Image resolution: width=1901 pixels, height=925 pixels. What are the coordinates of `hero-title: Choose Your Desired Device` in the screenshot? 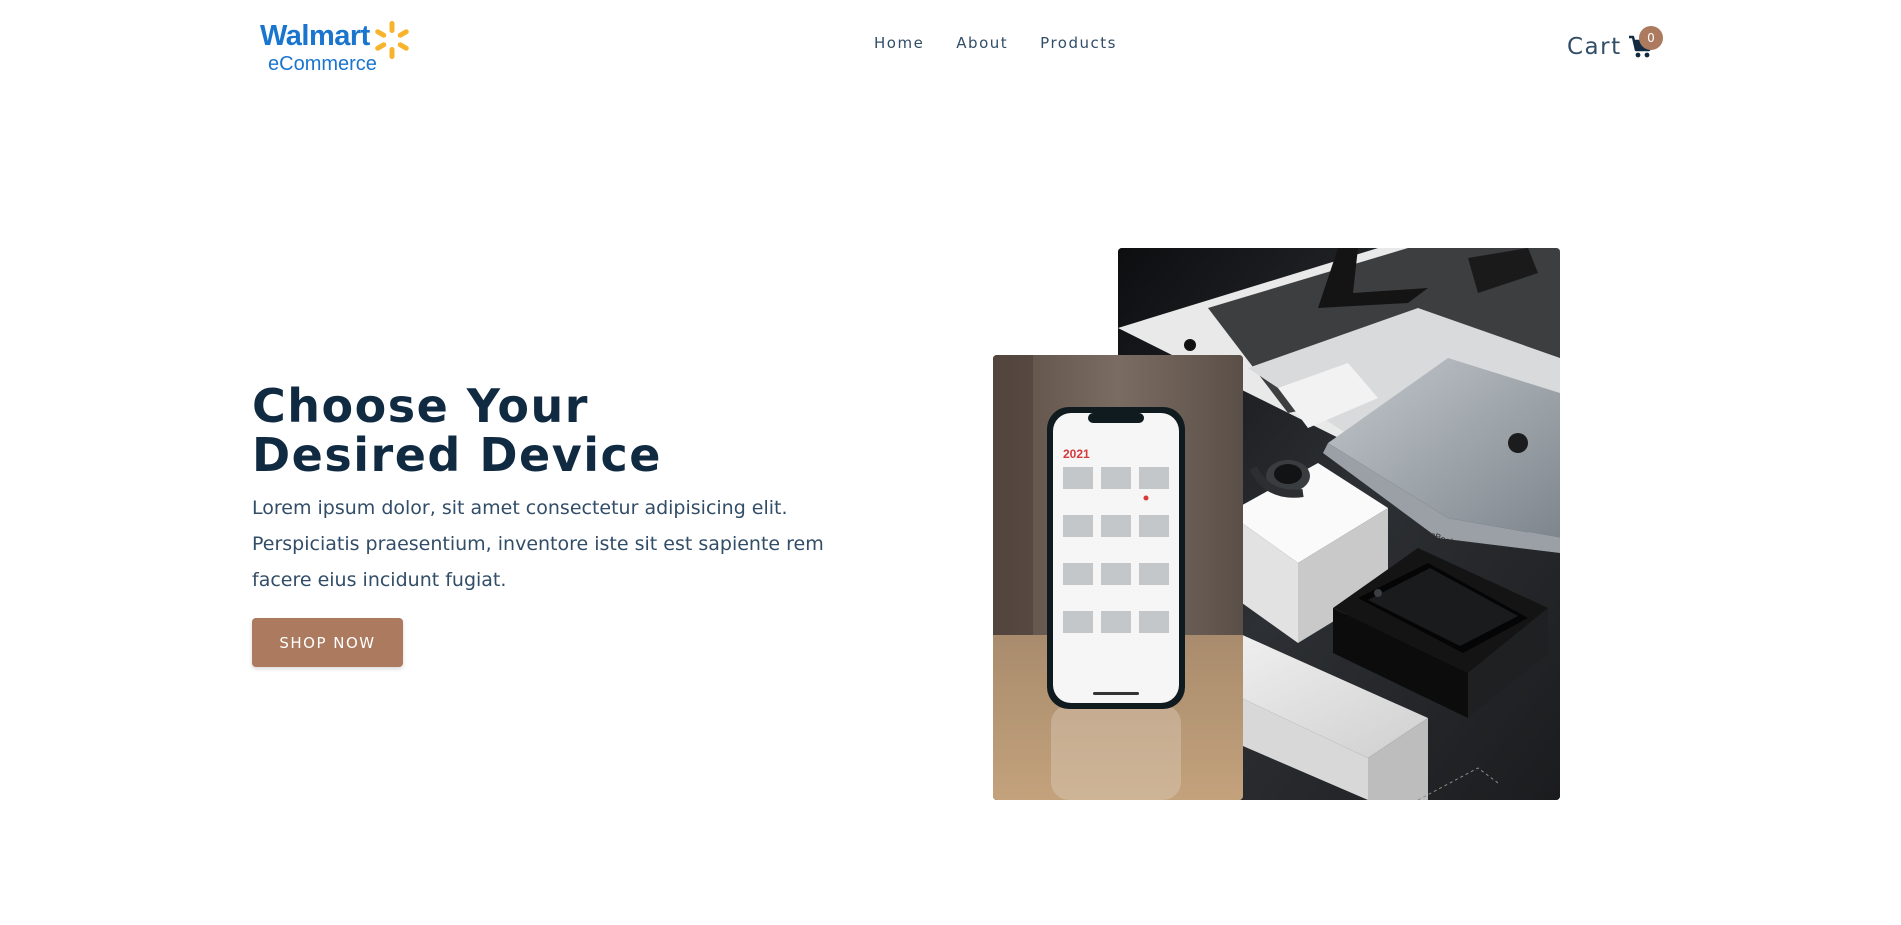 It's located at (552, 431).